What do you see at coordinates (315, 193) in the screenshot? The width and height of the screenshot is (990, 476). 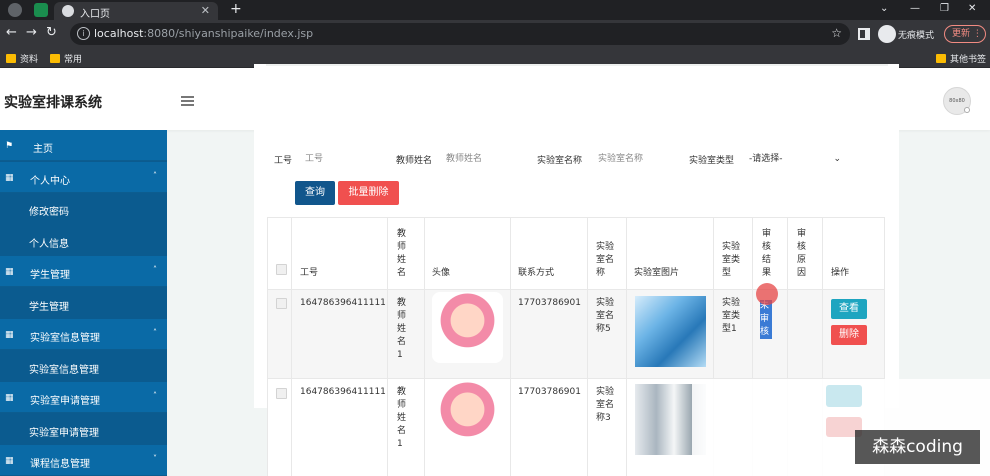 I see `query-button: 查询` at bounding box center [315, 193].